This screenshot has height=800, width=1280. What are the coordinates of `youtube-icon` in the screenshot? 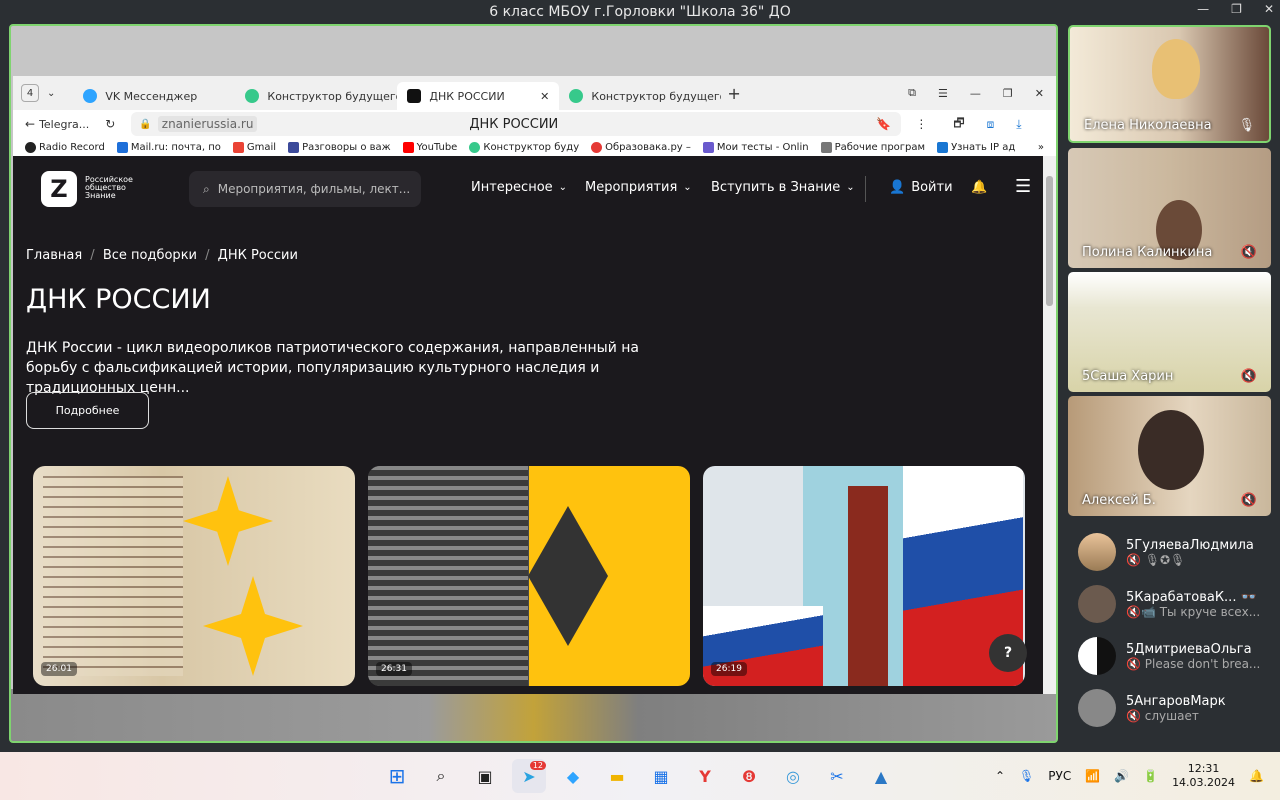 It's located at (408, 147).